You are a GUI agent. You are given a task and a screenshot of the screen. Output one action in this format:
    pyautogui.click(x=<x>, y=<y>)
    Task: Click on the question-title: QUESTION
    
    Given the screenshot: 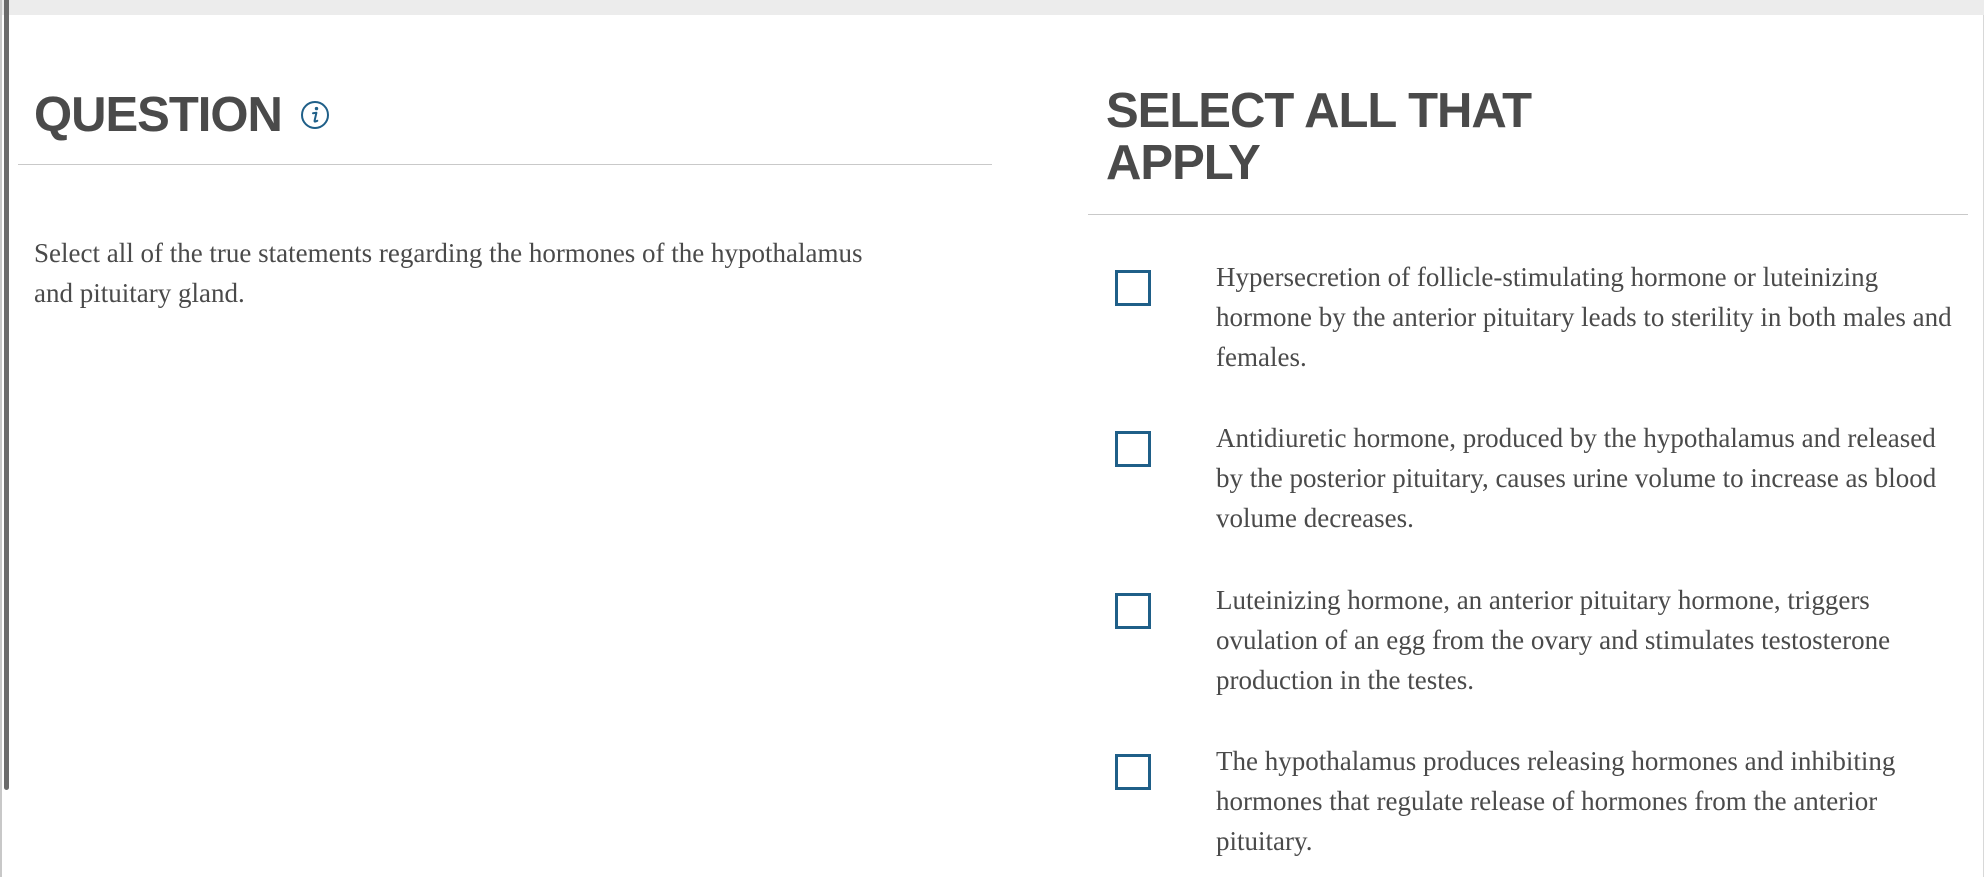 What is the action you would take?
    pyautogui.click(x=158, y=115)
    